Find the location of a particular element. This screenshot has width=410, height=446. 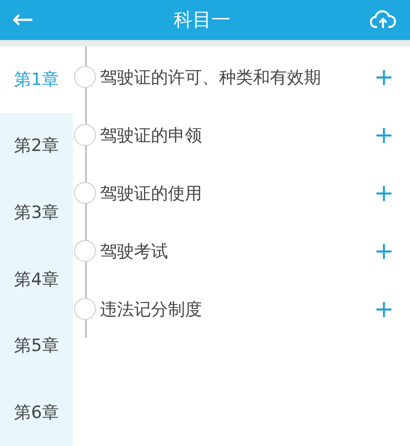

chapter-tab: 第5章 is located at coordinates (36, 345).